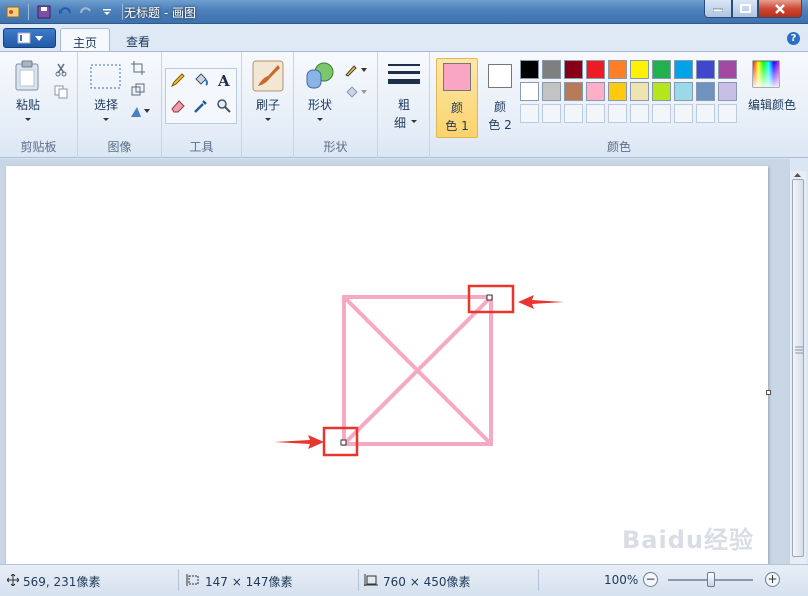  Describe the element at coordinates (766, 74) in the screenshot. I see `color-spectrum-icon` at that location.